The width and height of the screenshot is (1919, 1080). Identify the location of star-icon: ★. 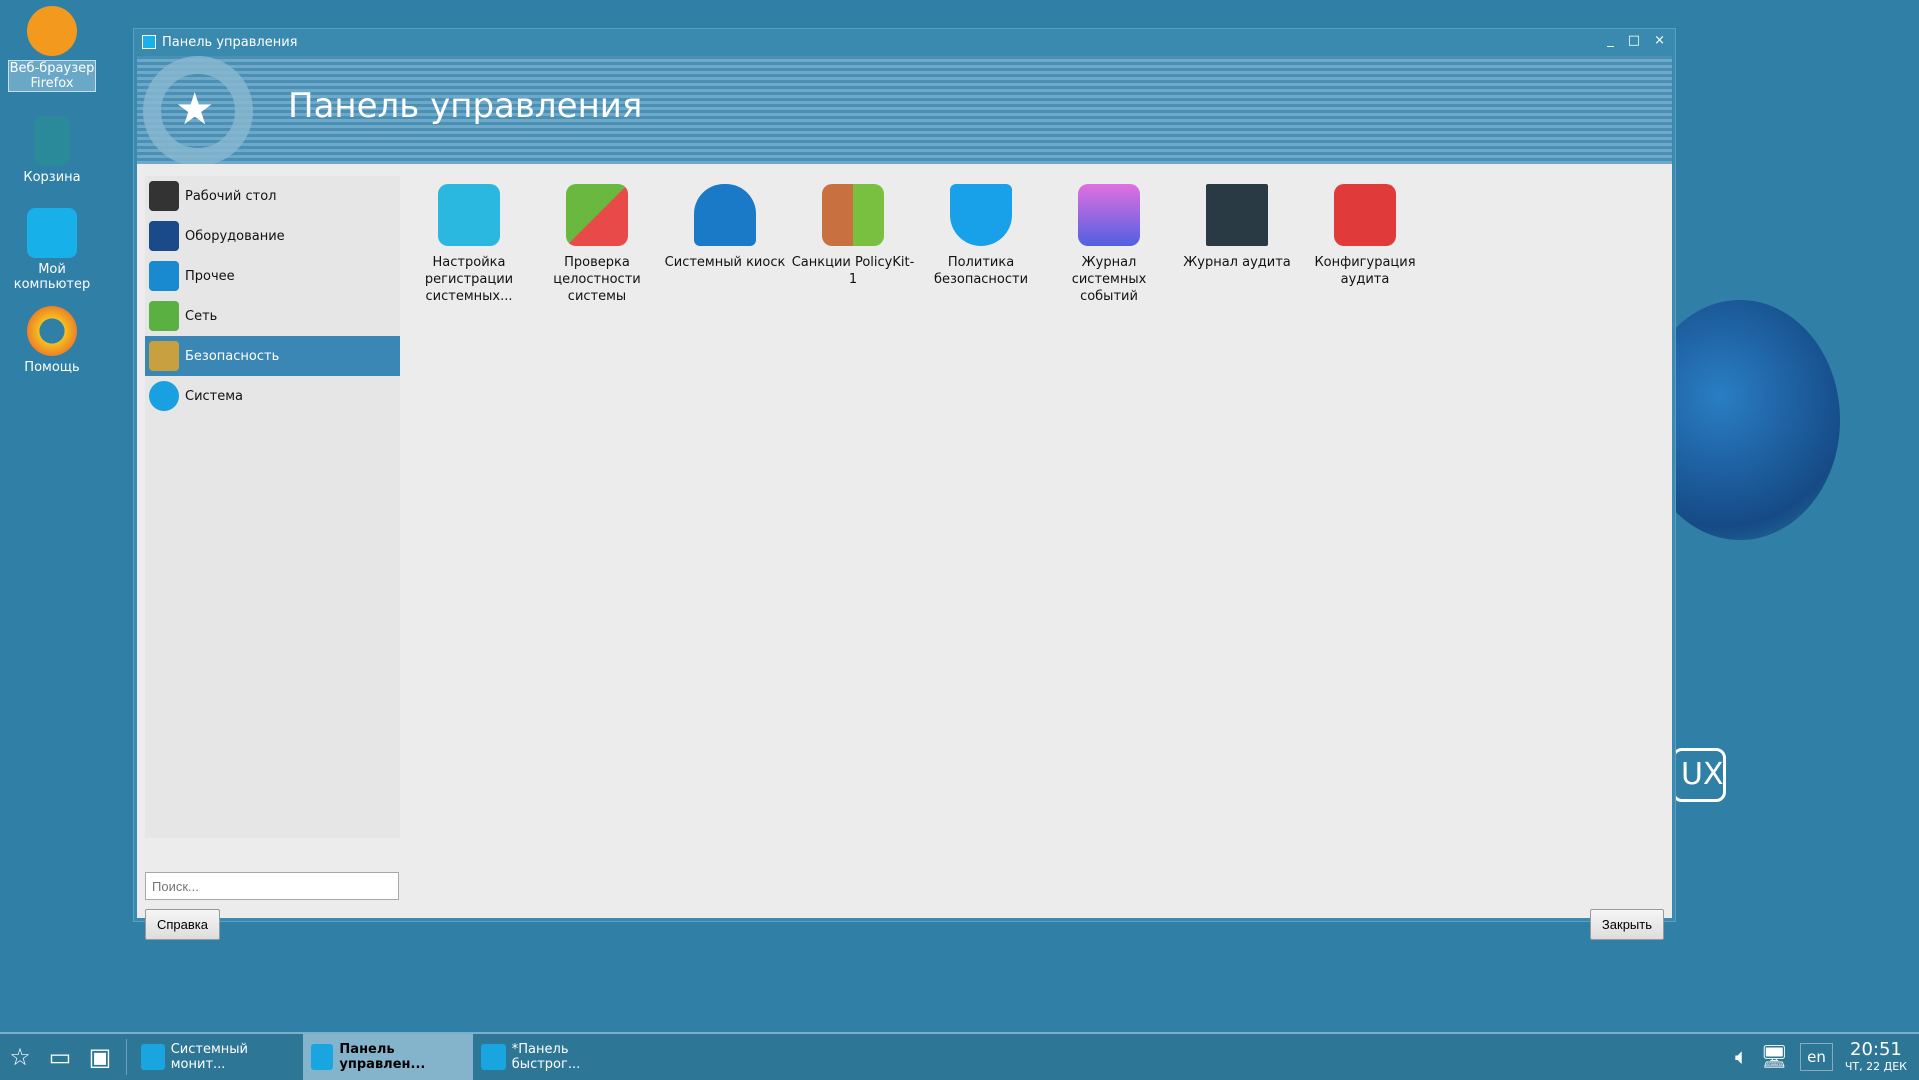
(195, 109).